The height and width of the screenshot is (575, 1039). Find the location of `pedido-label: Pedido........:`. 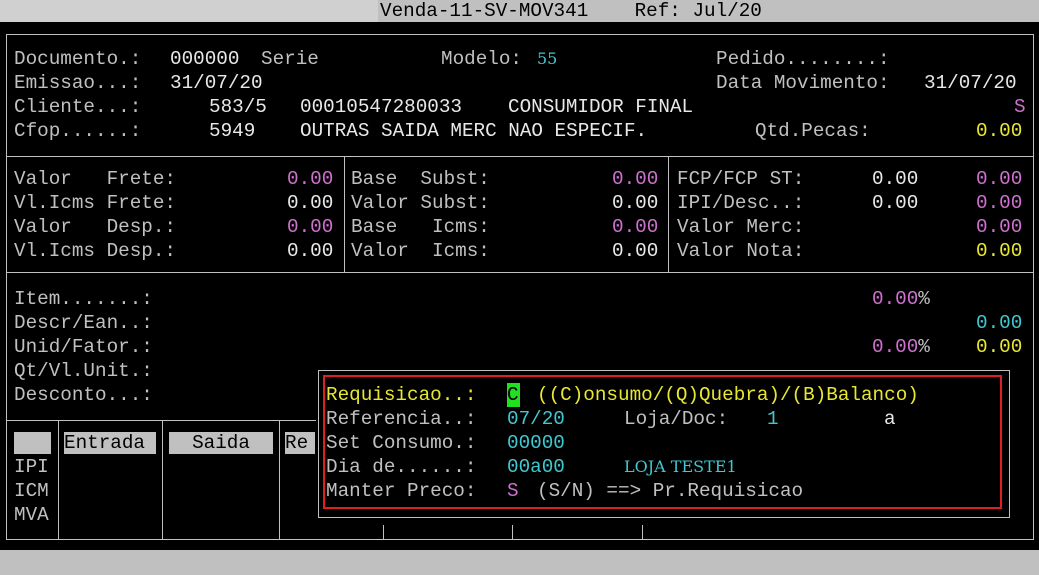

pedido-label: Pedido........: is located at coordinates (803, 59).